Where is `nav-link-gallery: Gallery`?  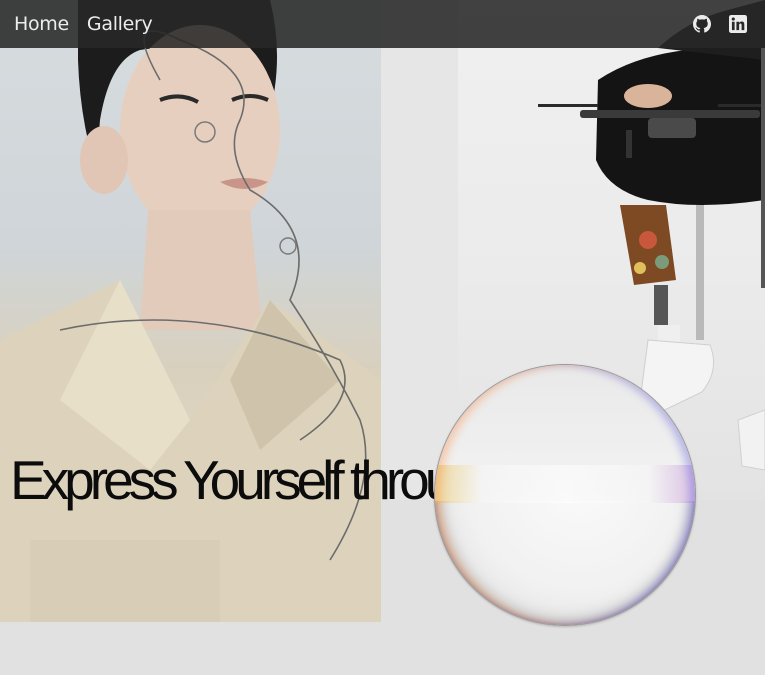
nav-link-gallery: Gallery is located at coordinates (120, 24).